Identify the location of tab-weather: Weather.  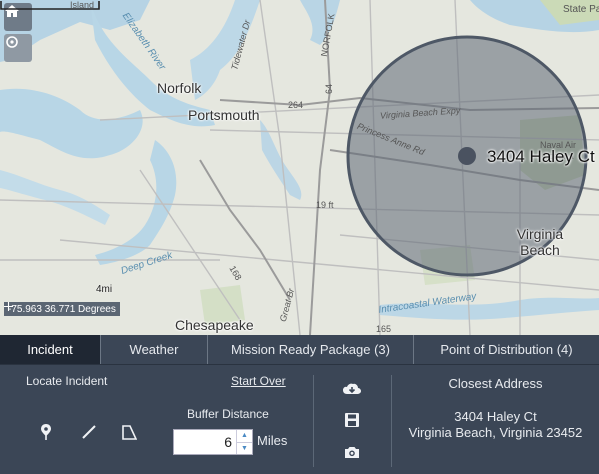
(154, 349).